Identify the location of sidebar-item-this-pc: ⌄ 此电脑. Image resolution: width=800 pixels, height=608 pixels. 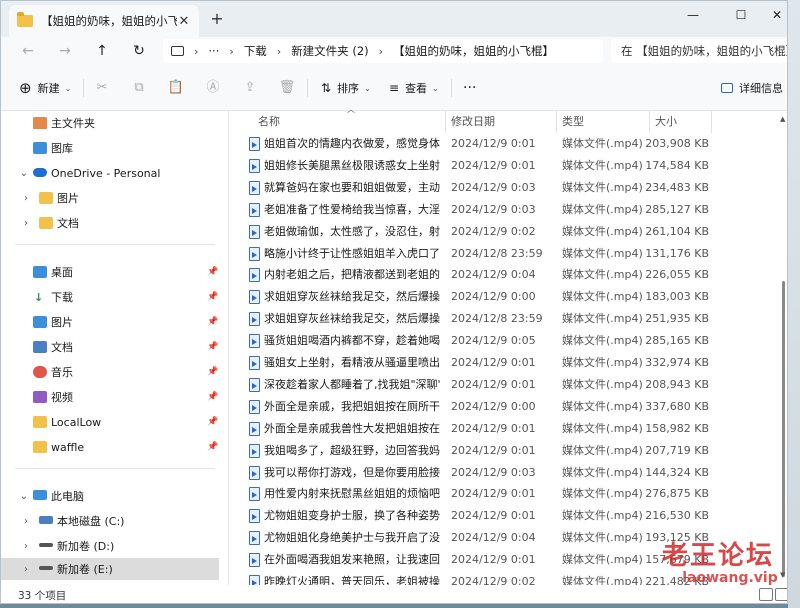
(110, 496).